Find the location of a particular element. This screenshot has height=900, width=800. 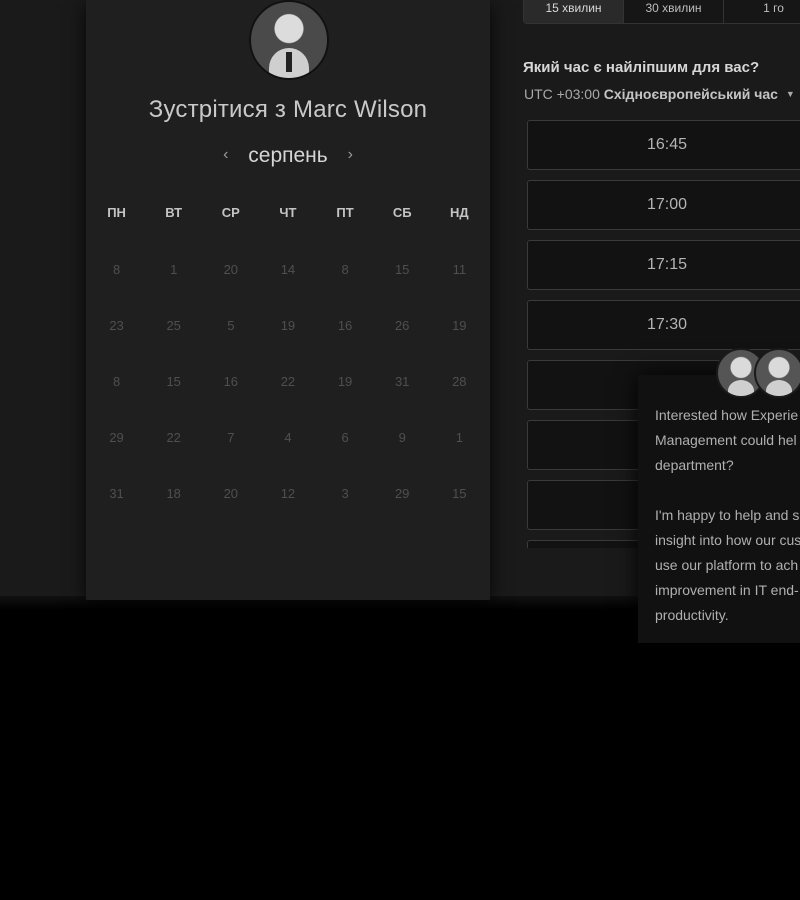

calendar-week-row: 29 22 7 4 6 9 1 is located at coordinates (288, 437).